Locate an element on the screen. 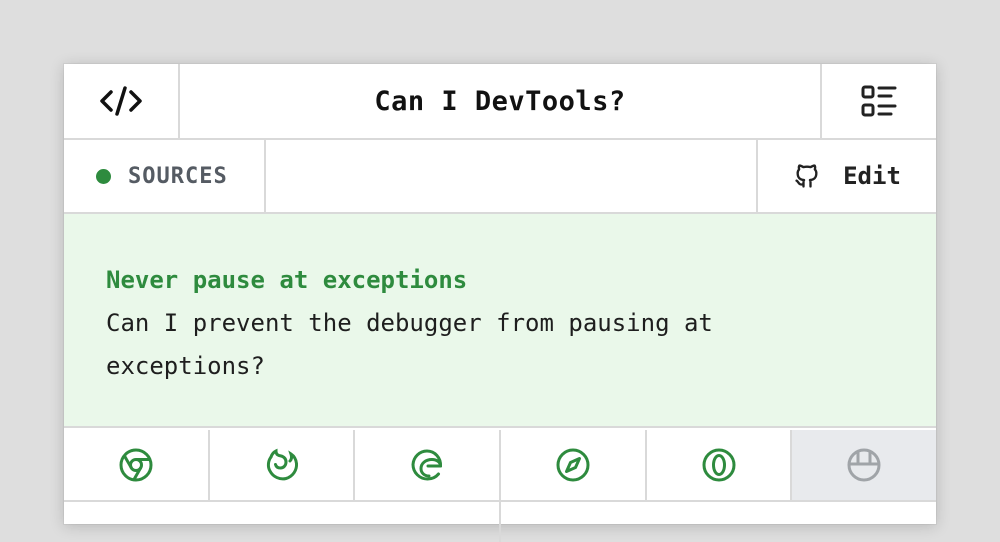 The image size is (1000, 542). safari-icon is located at coordinates (573, 465).